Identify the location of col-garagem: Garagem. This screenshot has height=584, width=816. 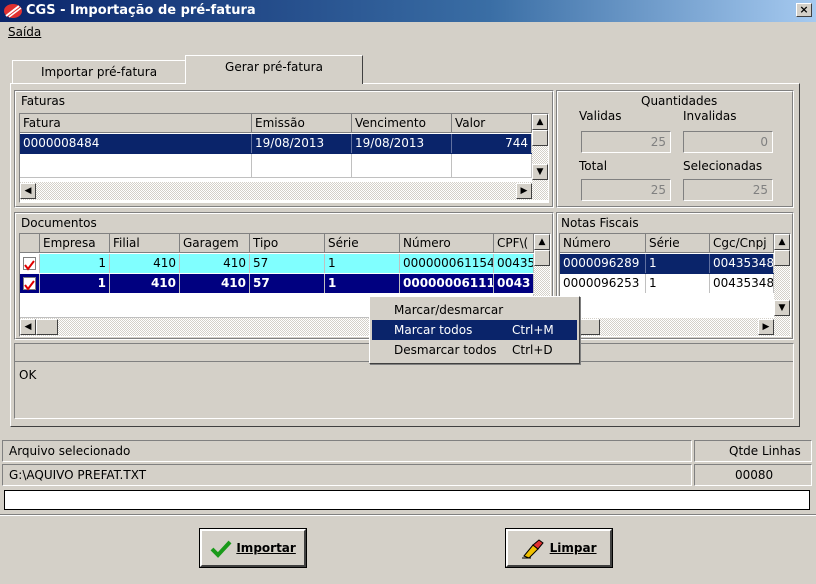
(215, 243).